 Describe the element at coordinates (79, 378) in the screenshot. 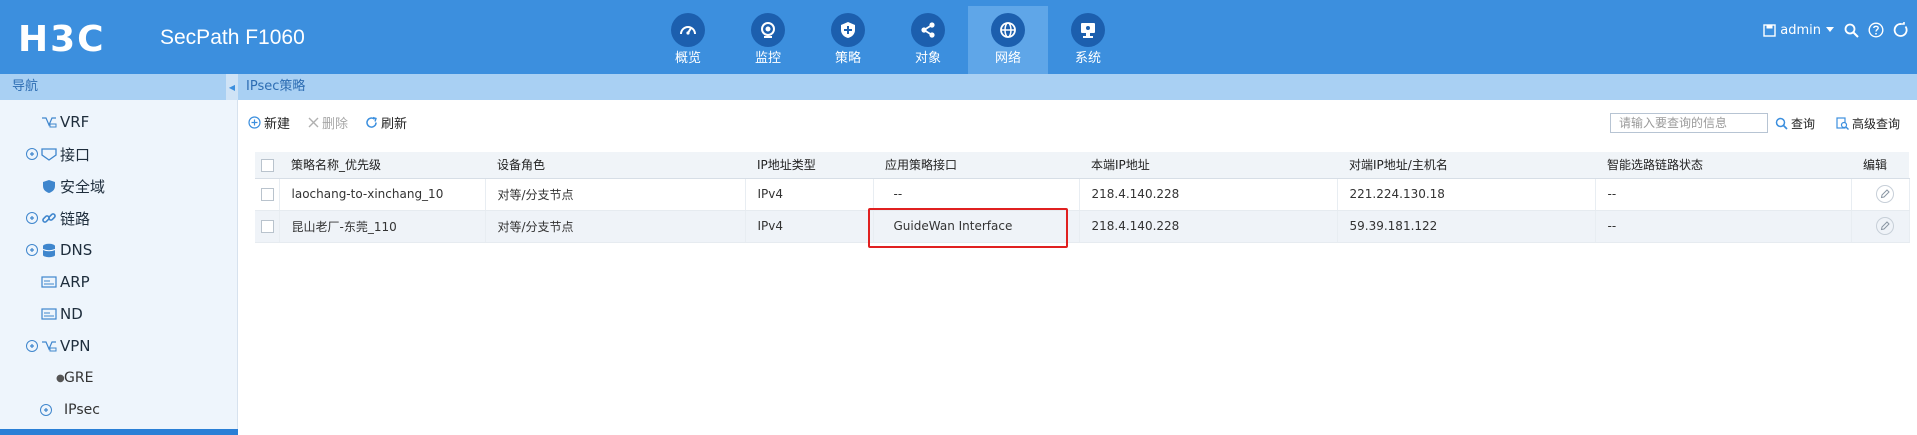

I see `sidebar-item-label: GRE` at that location.